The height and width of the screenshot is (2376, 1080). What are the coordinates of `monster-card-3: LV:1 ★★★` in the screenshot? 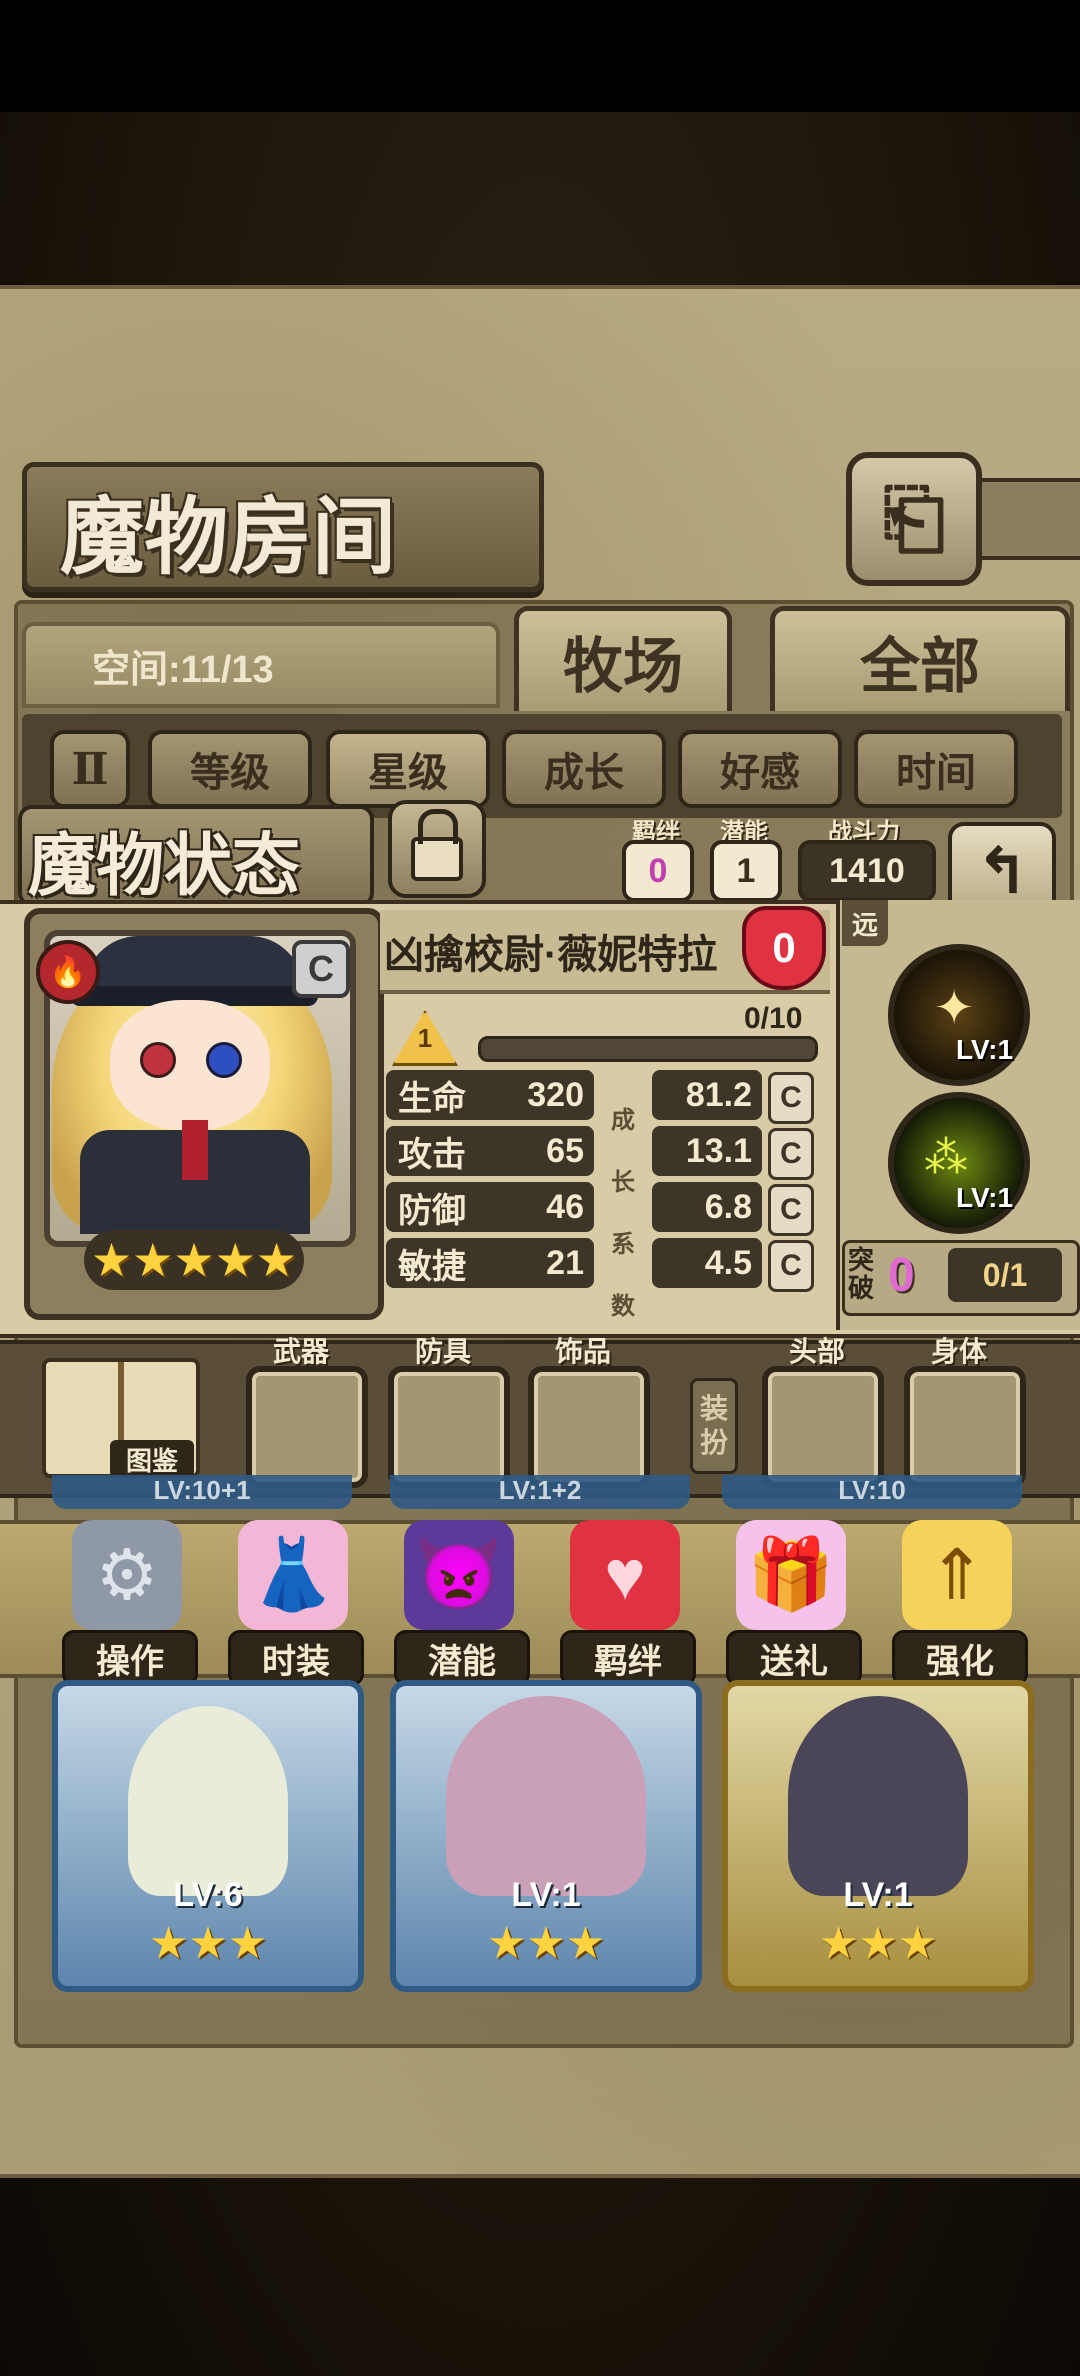 It's located at (878, 1836).